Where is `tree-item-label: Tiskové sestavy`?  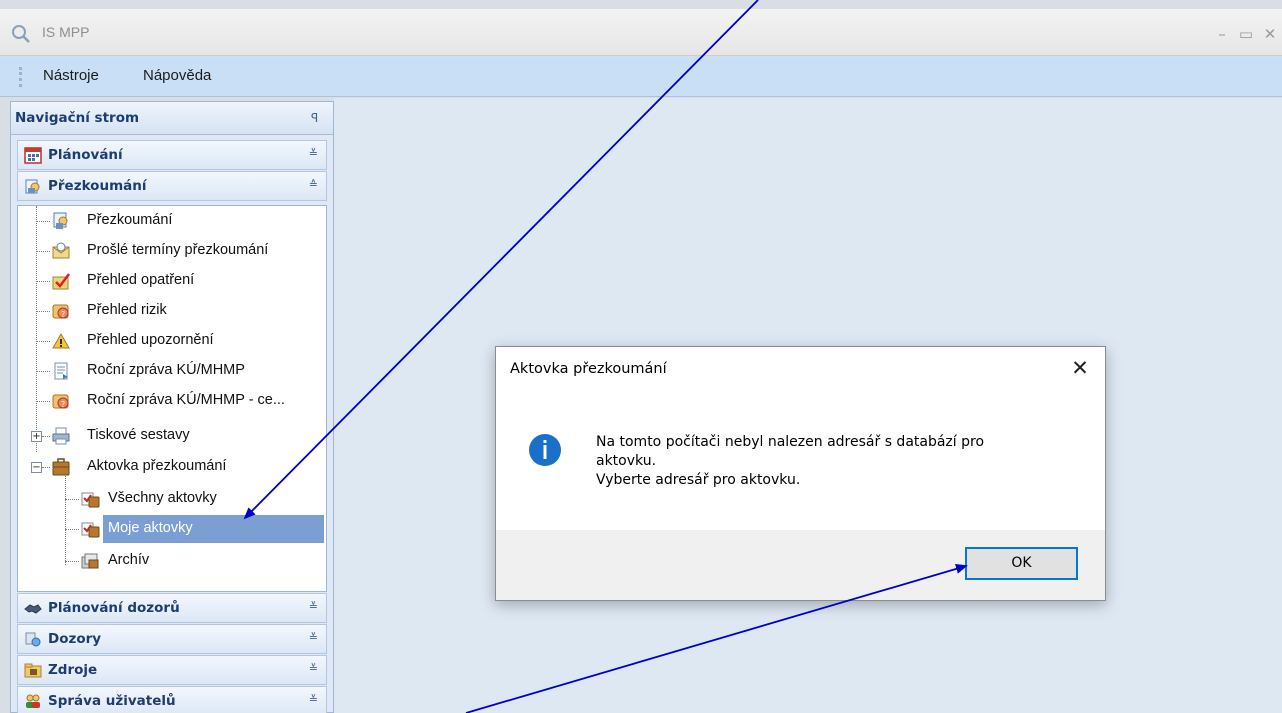
tree-item-label: Tiskové sestavy is located at coordinates (138, 435).